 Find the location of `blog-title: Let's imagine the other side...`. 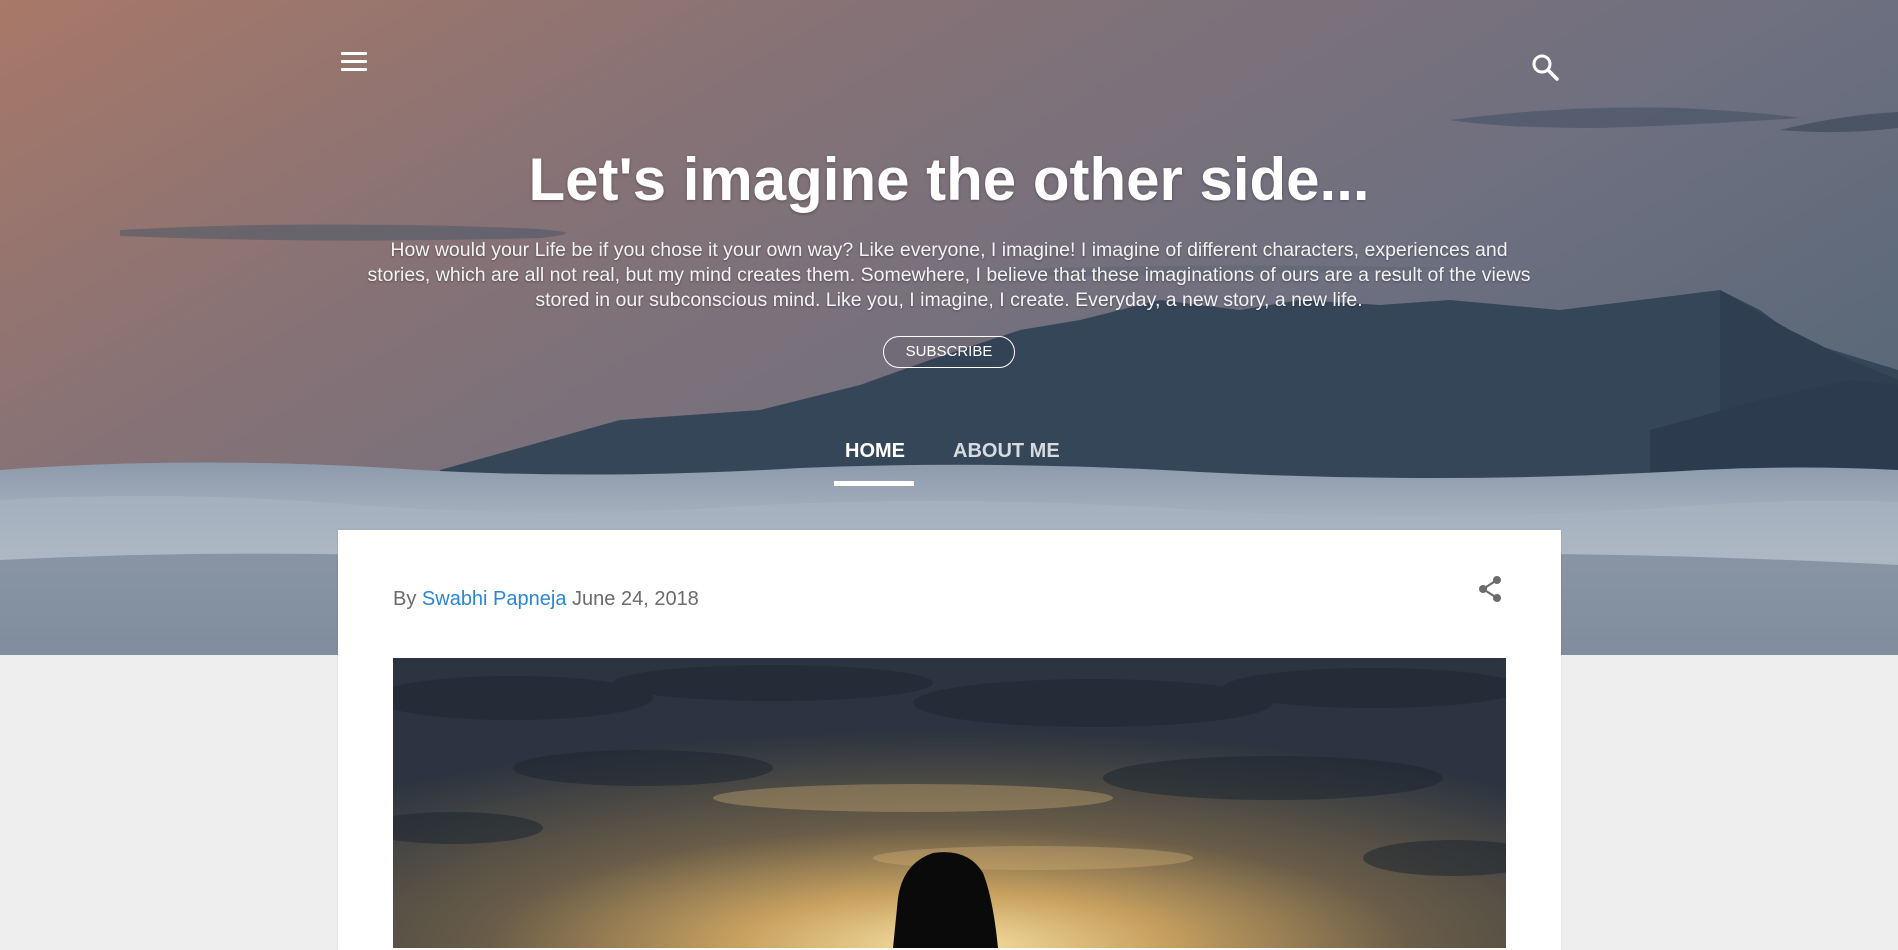

blog-title: Let's imagine the other side... is located at coordinates (949, 179).